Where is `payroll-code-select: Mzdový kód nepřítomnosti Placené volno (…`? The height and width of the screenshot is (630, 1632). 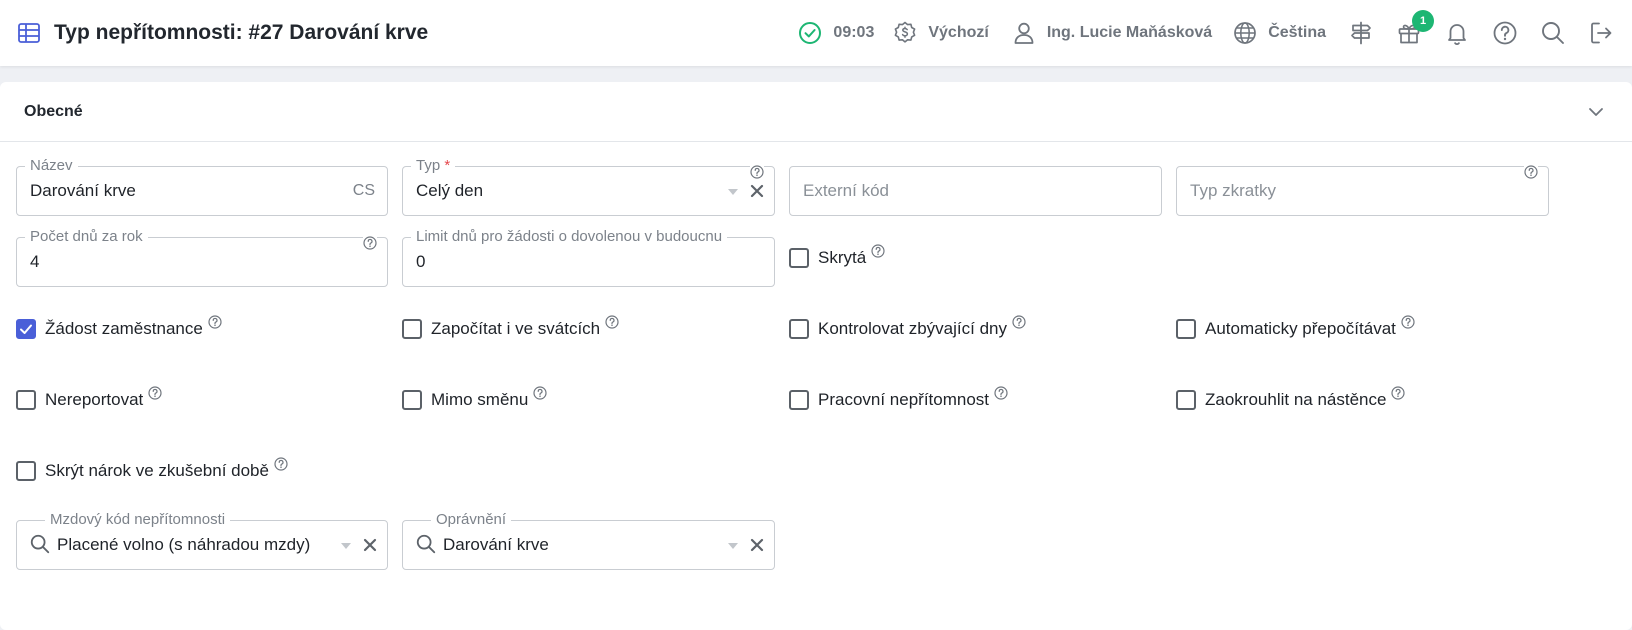
payroll-code-select: Mzdový kód nepřítomnosti Placené volno (… is located at coordinates (202, 540).